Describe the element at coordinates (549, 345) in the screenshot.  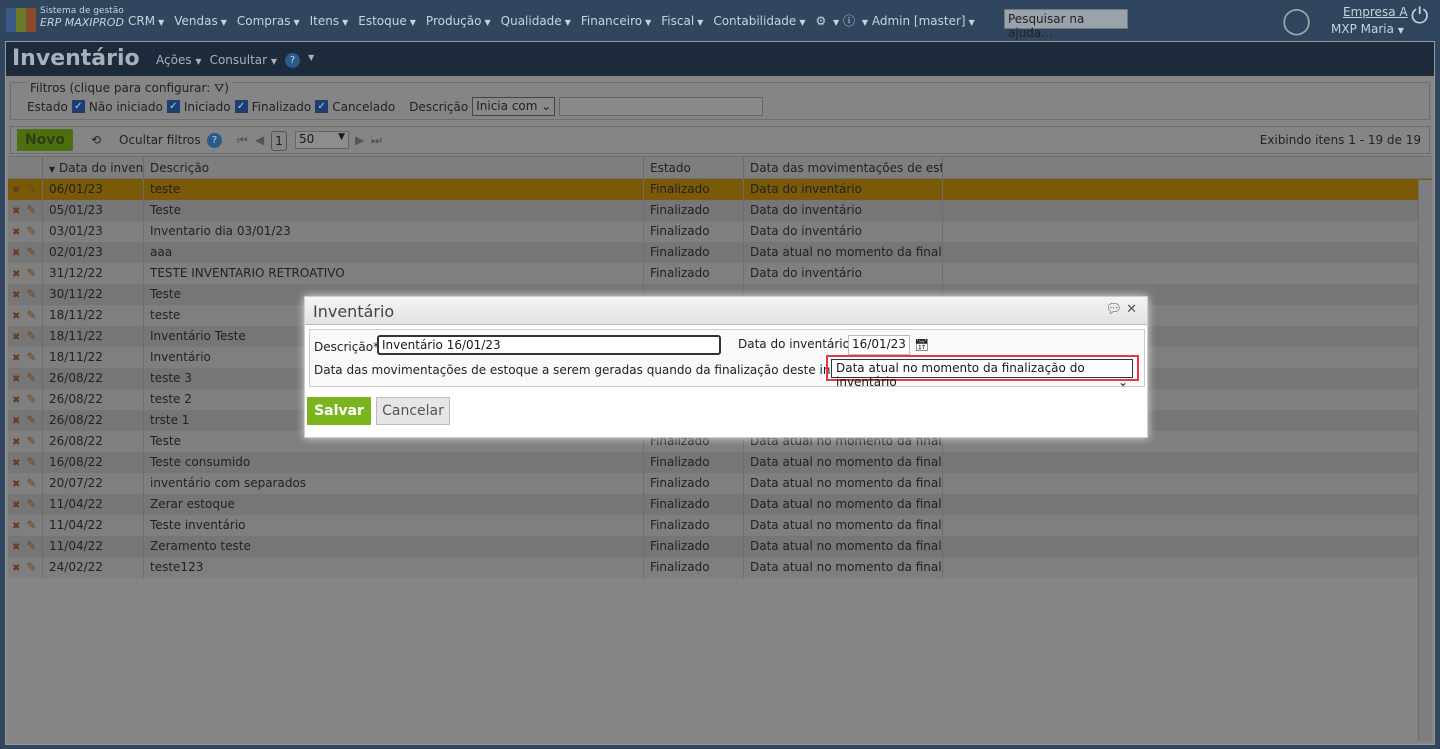
I see `descricao-input: Inventário 16/01/23` at that location.